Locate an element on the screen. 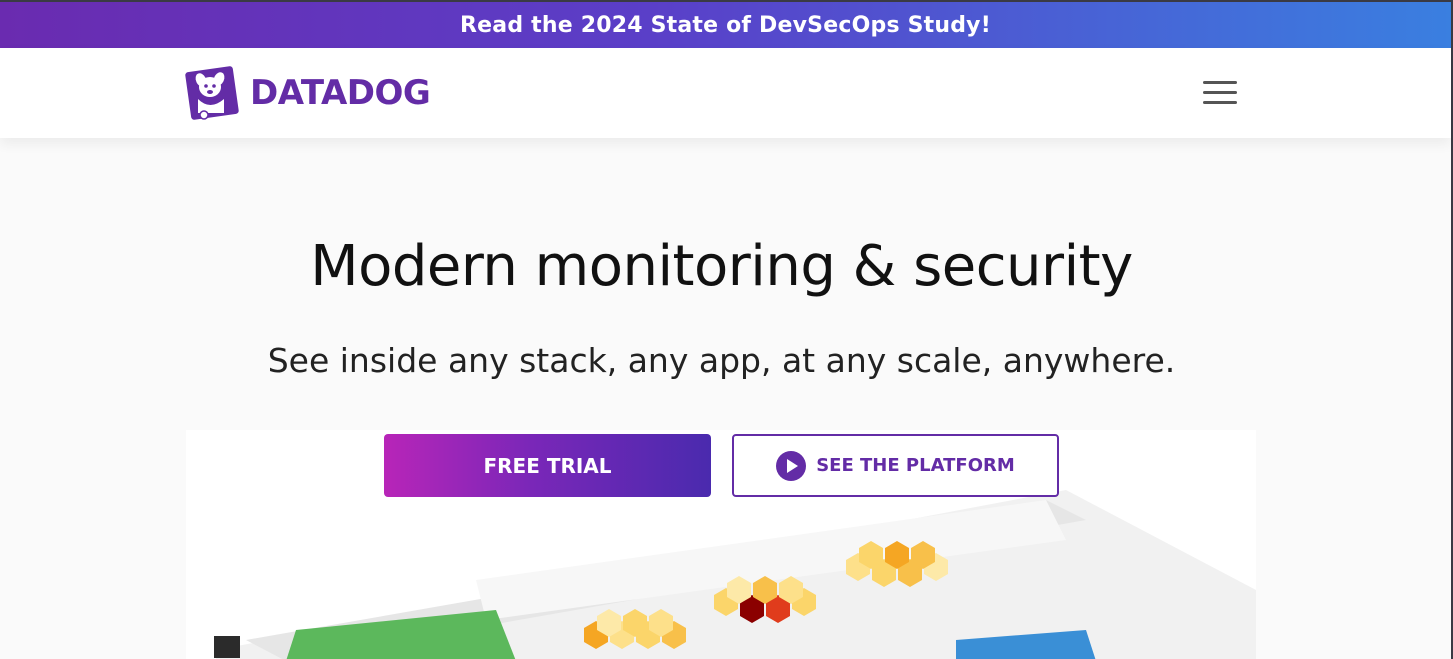 This screenshot has width=1453, height=659. logo-wordmark: DATADOG is located at coordinates (340, 93).